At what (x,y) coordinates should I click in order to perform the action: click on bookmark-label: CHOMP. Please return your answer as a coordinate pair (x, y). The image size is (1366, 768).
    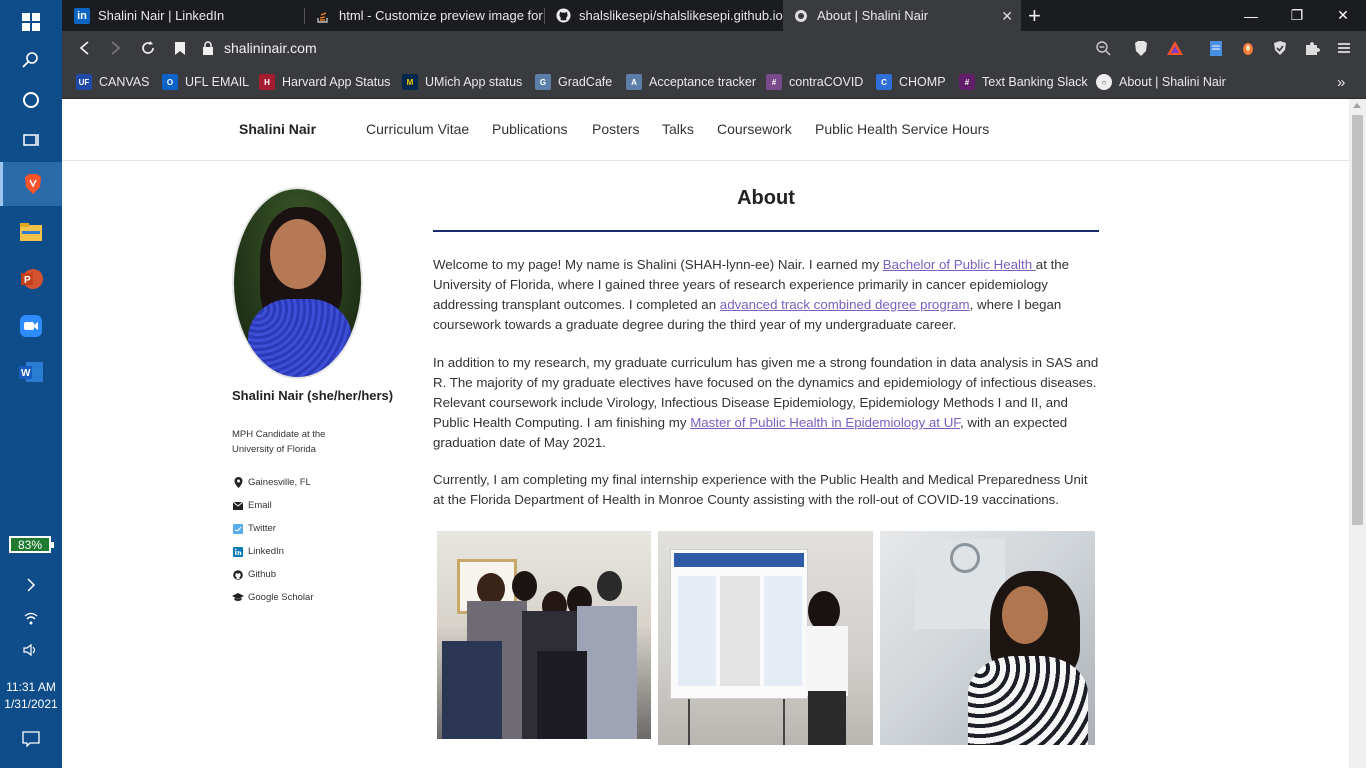
    Looking at the image, I should click on (922, 82).